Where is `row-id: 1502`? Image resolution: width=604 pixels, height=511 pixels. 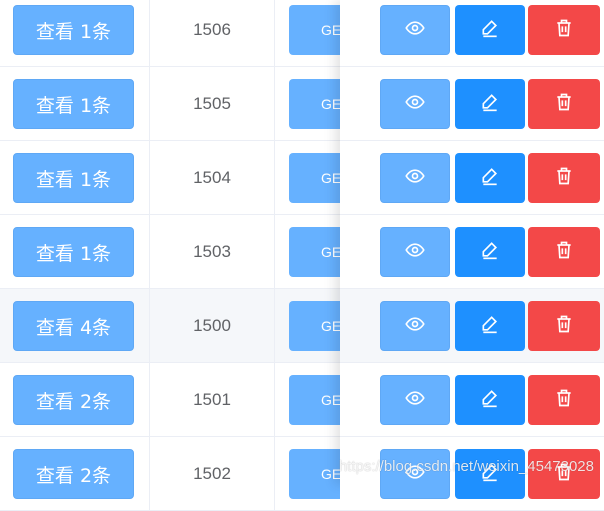 row-id: 1502 is located at coordinates (212, 473).